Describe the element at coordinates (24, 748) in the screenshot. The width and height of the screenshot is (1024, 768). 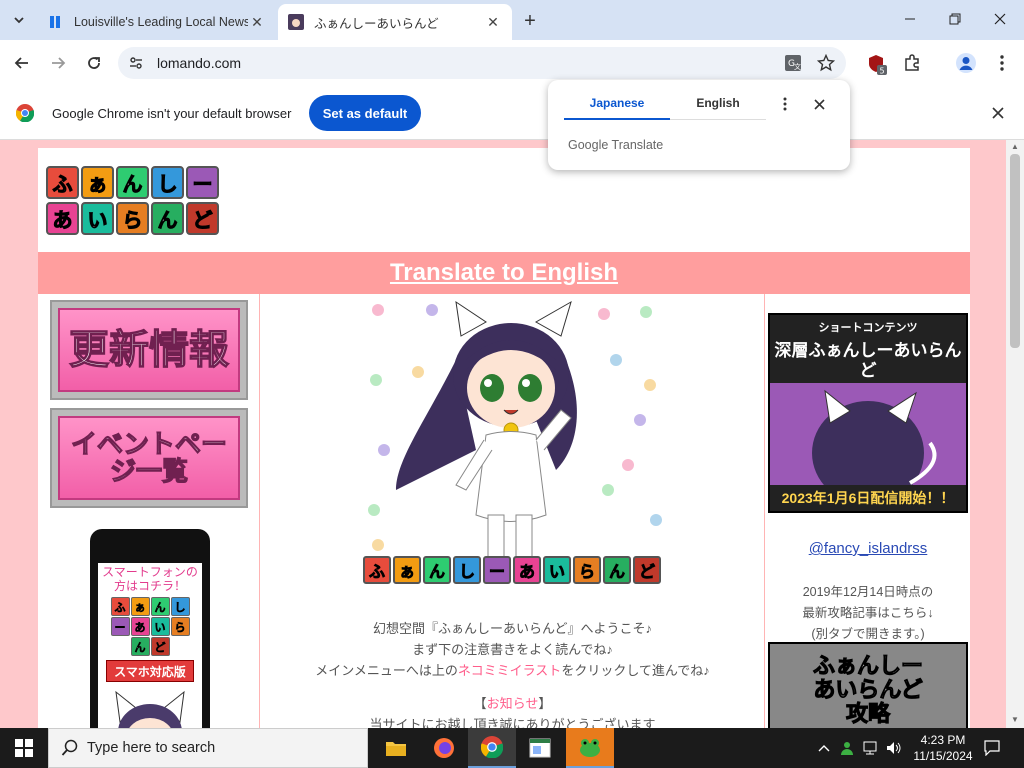
I see `start-button` at that location.